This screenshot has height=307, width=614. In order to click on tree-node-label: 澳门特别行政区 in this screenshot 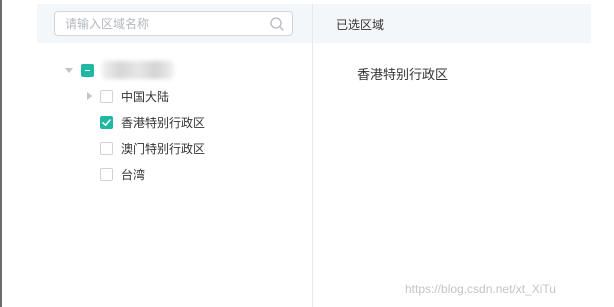, I will do `click(163, 148)`.